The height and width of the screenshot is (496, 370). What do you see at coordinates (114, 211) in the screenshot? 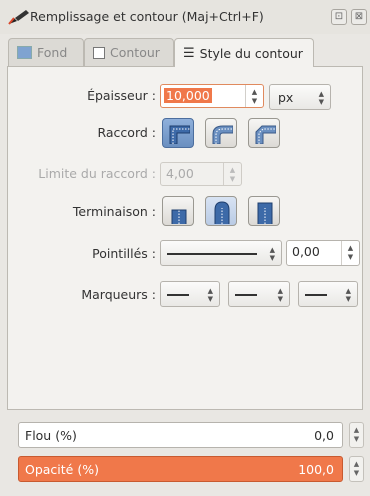
I see `cap-label: Terminaison :` at bounding box center [114, 211].